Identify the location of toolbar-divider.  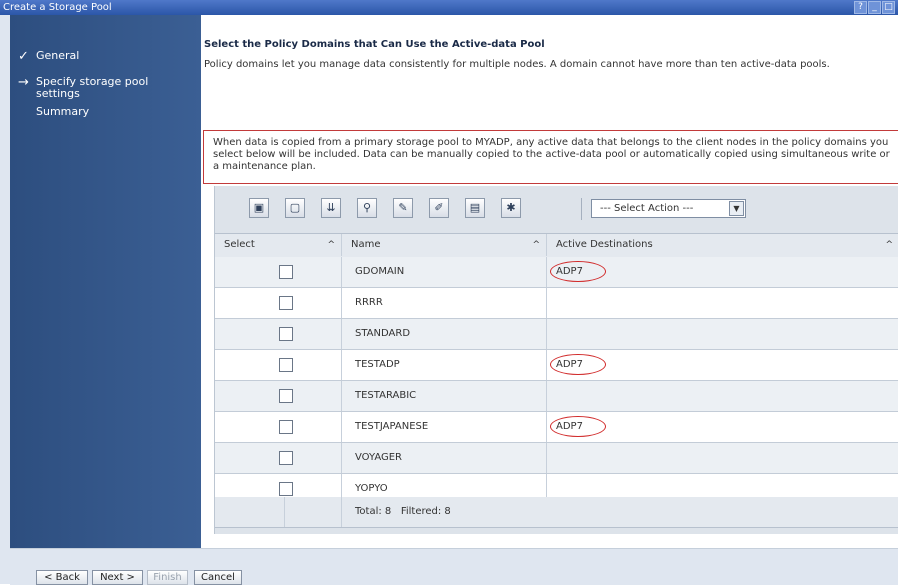
(581, 209).